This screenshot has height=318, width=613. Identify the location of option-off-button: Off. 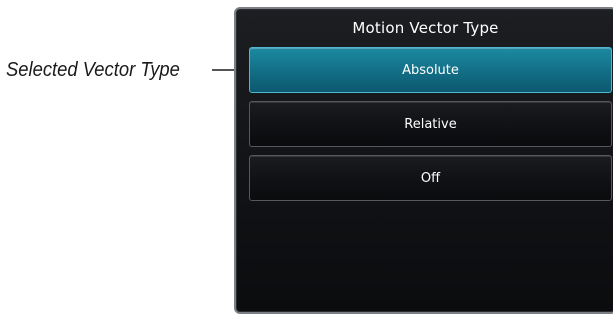
(430, 178).